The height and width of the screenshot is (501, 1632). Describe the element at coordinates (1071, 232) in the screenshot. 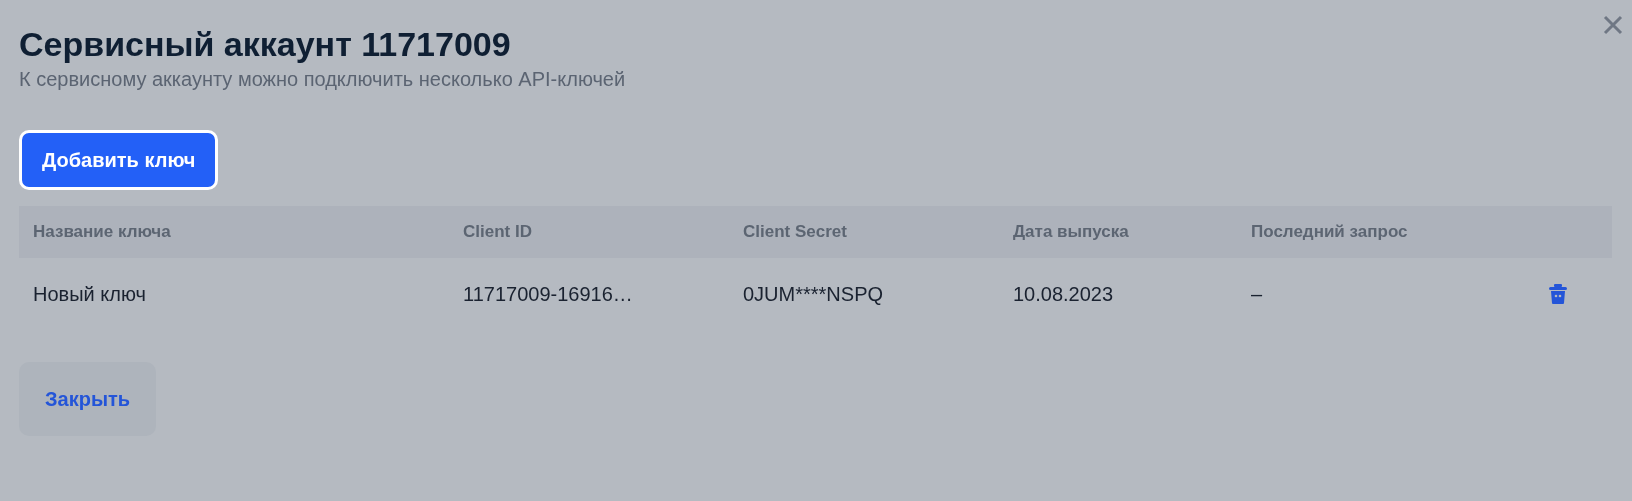

I see `column-header: Дата выпуска` at that location.